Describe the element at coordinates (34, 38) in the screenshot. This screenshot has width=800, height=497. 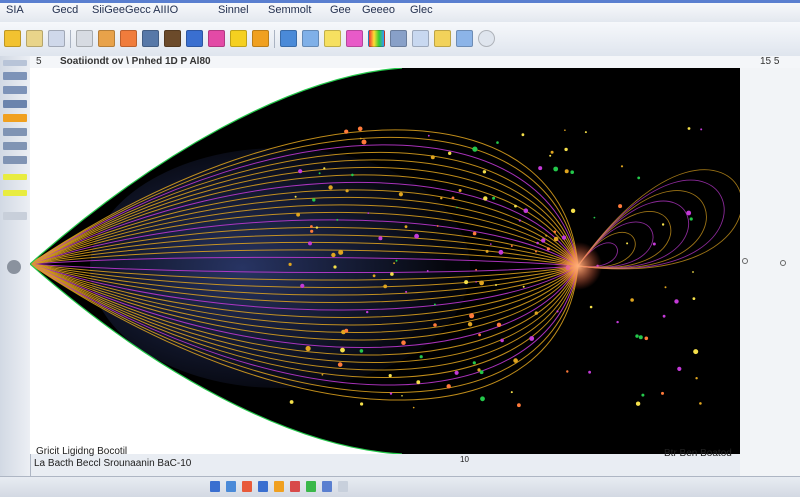
I see `folder-icon` at that location.